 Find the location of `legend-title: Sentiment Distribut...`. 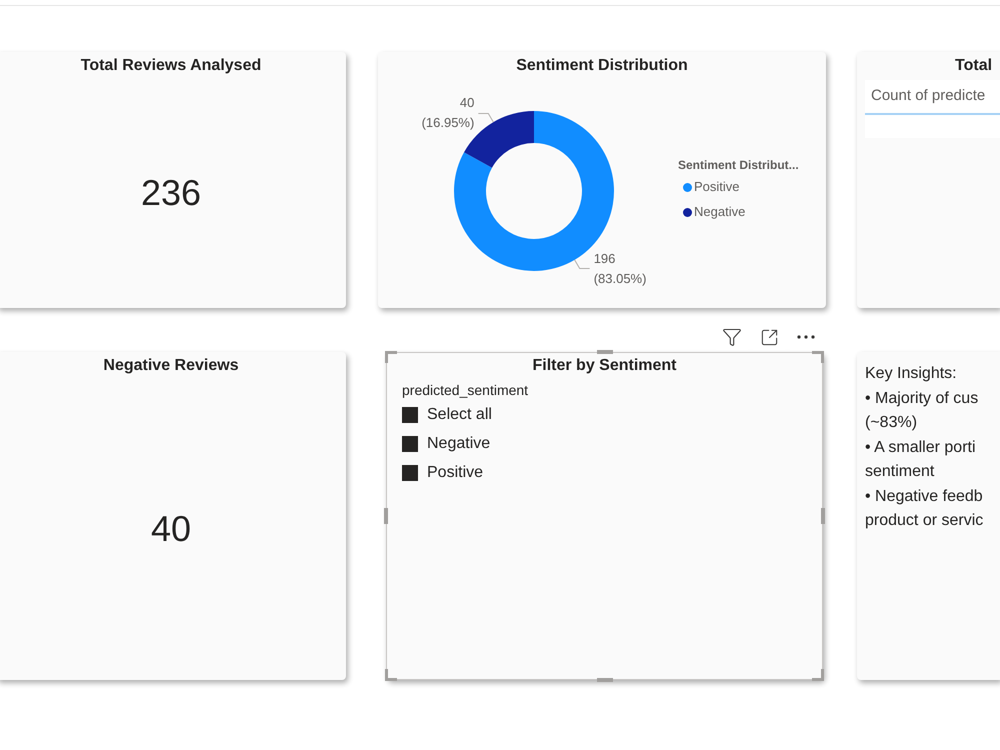

legend-title: Sentiment Distribut... is located at coordinates (738, 165).